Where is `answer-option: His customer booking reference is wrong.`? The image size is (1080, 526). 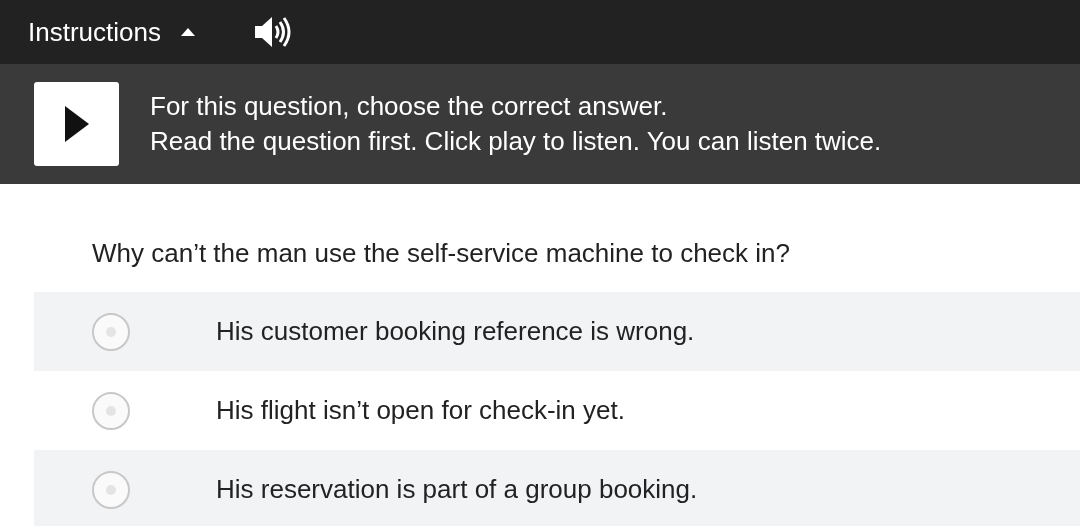
answer-option: His customer booking reference is wrong. is located at coordinates (455, 331).